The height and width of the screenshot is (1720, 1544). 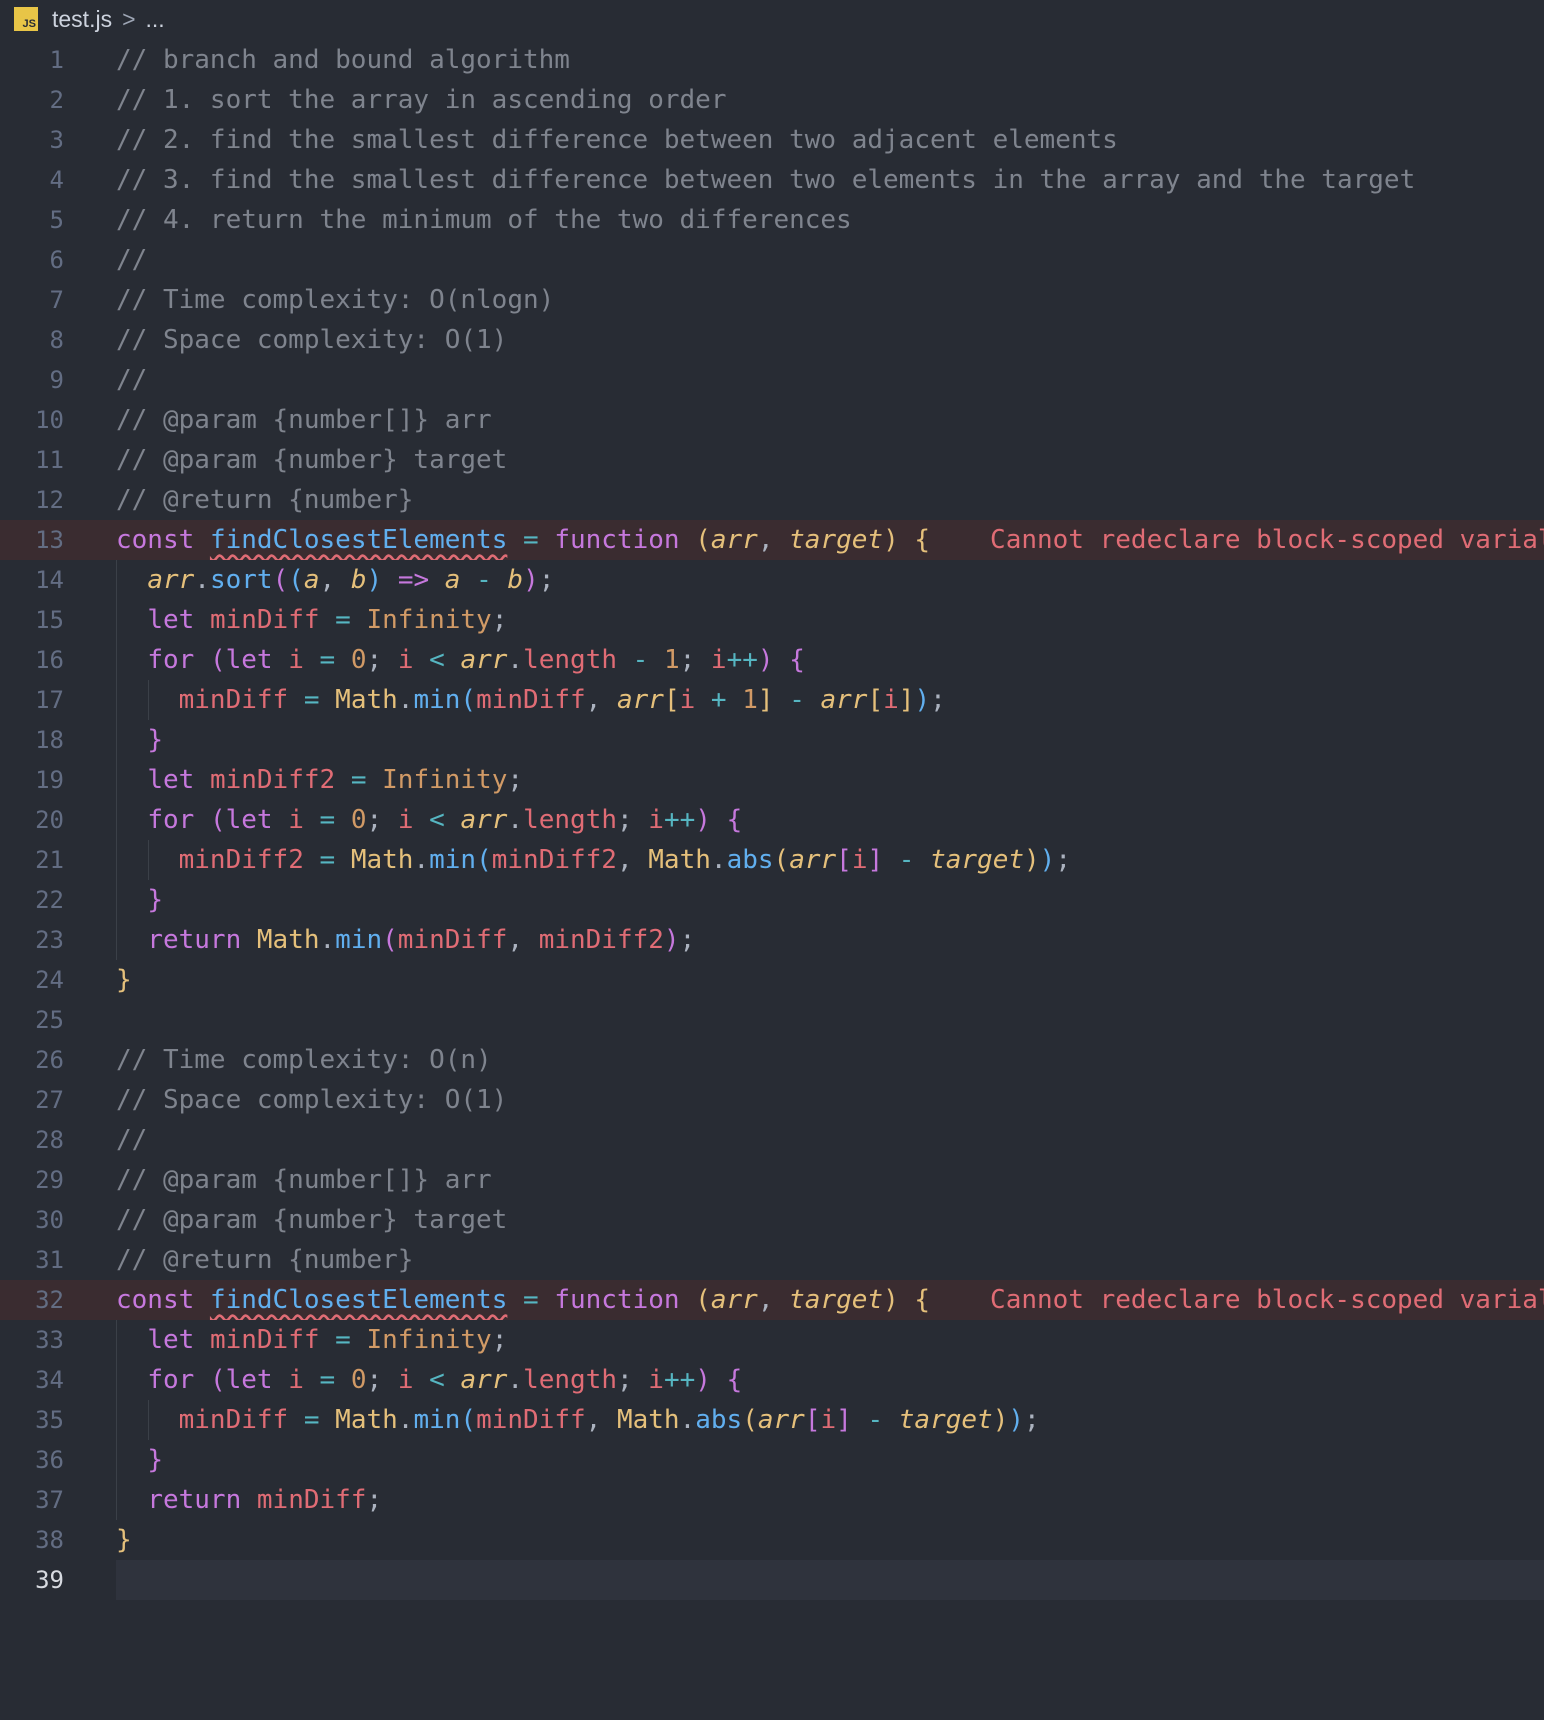 What do you see at coordinates (49, 1460) in the screenshot?
I see `line-number: 36` at bounding box center [49, 1460].